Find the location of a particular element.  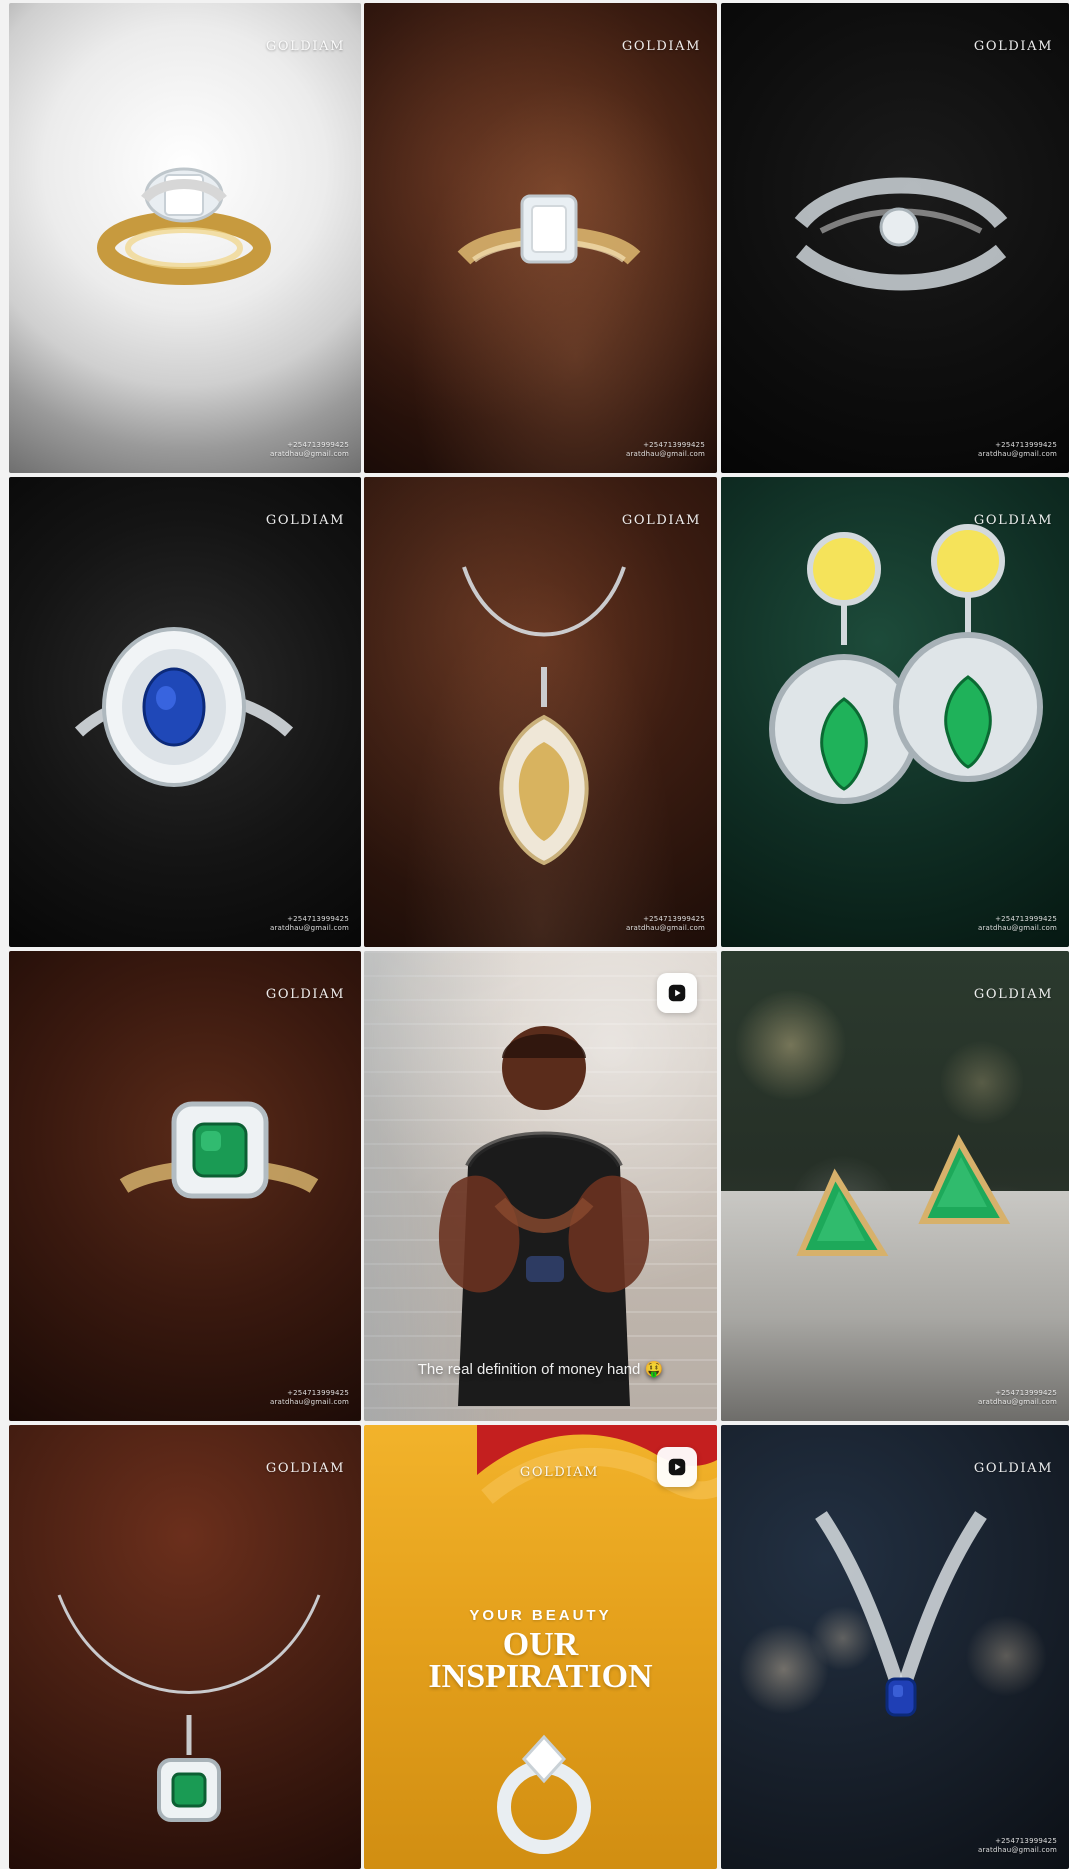

post-tile-10: GOLDIAM is located at coordinates (185, 1647).